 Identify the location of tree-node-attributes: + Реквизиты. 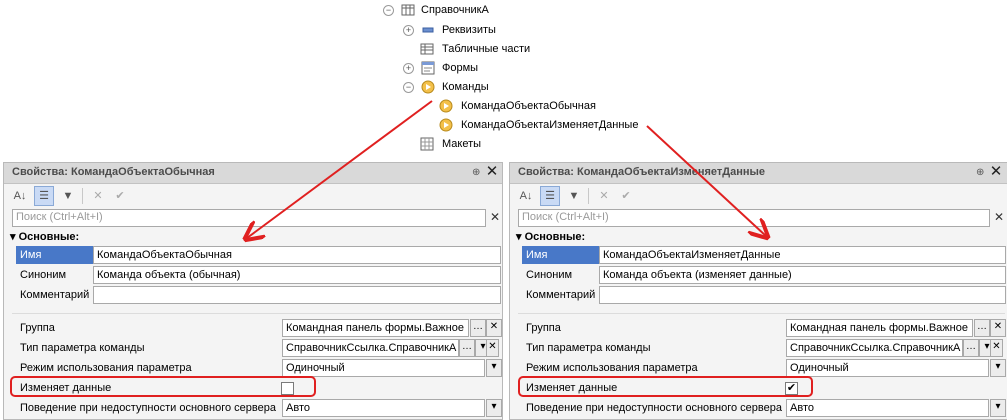
(463, 30).